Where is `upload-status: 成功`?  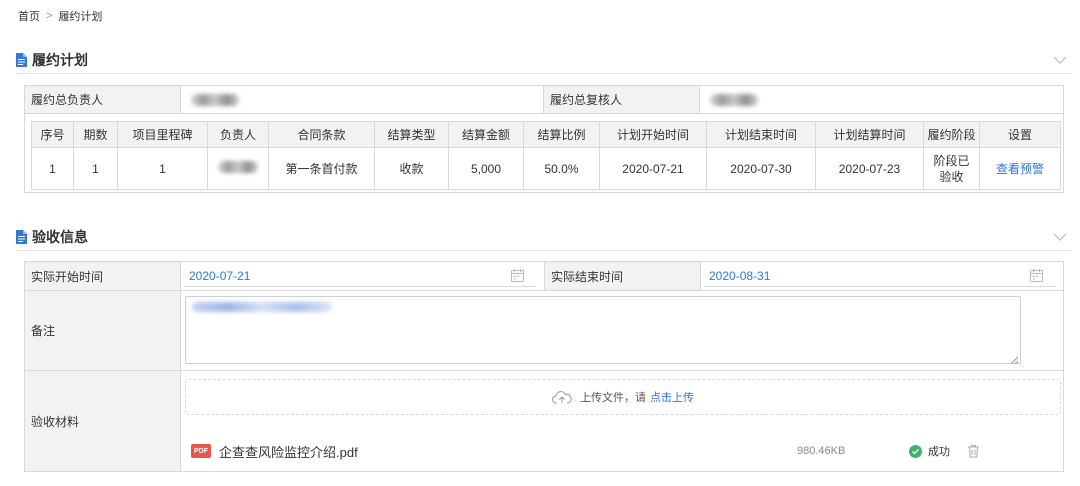 upload-status: 成功 is located at coordinates (929, 451).